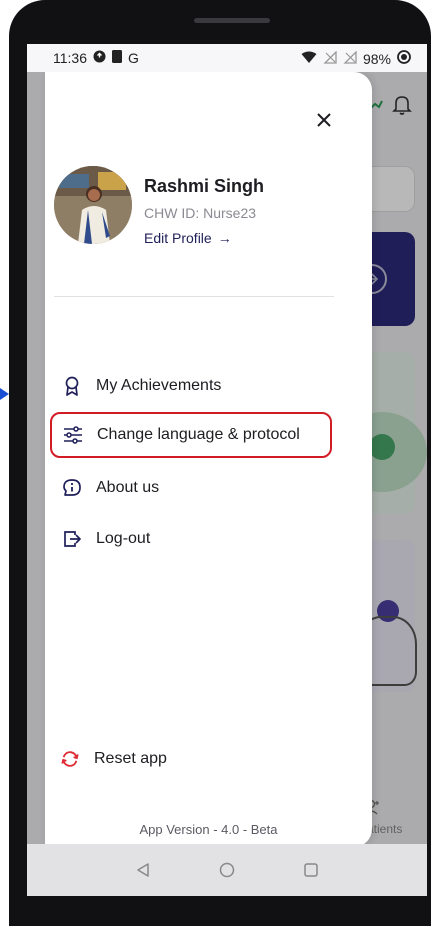 The height and width of the screenshot is (926, 431). Describe the element at coordinates (200, 213) in the screenshot. I see `profile-chw-id: CHW ID: Nurse23` at that location.